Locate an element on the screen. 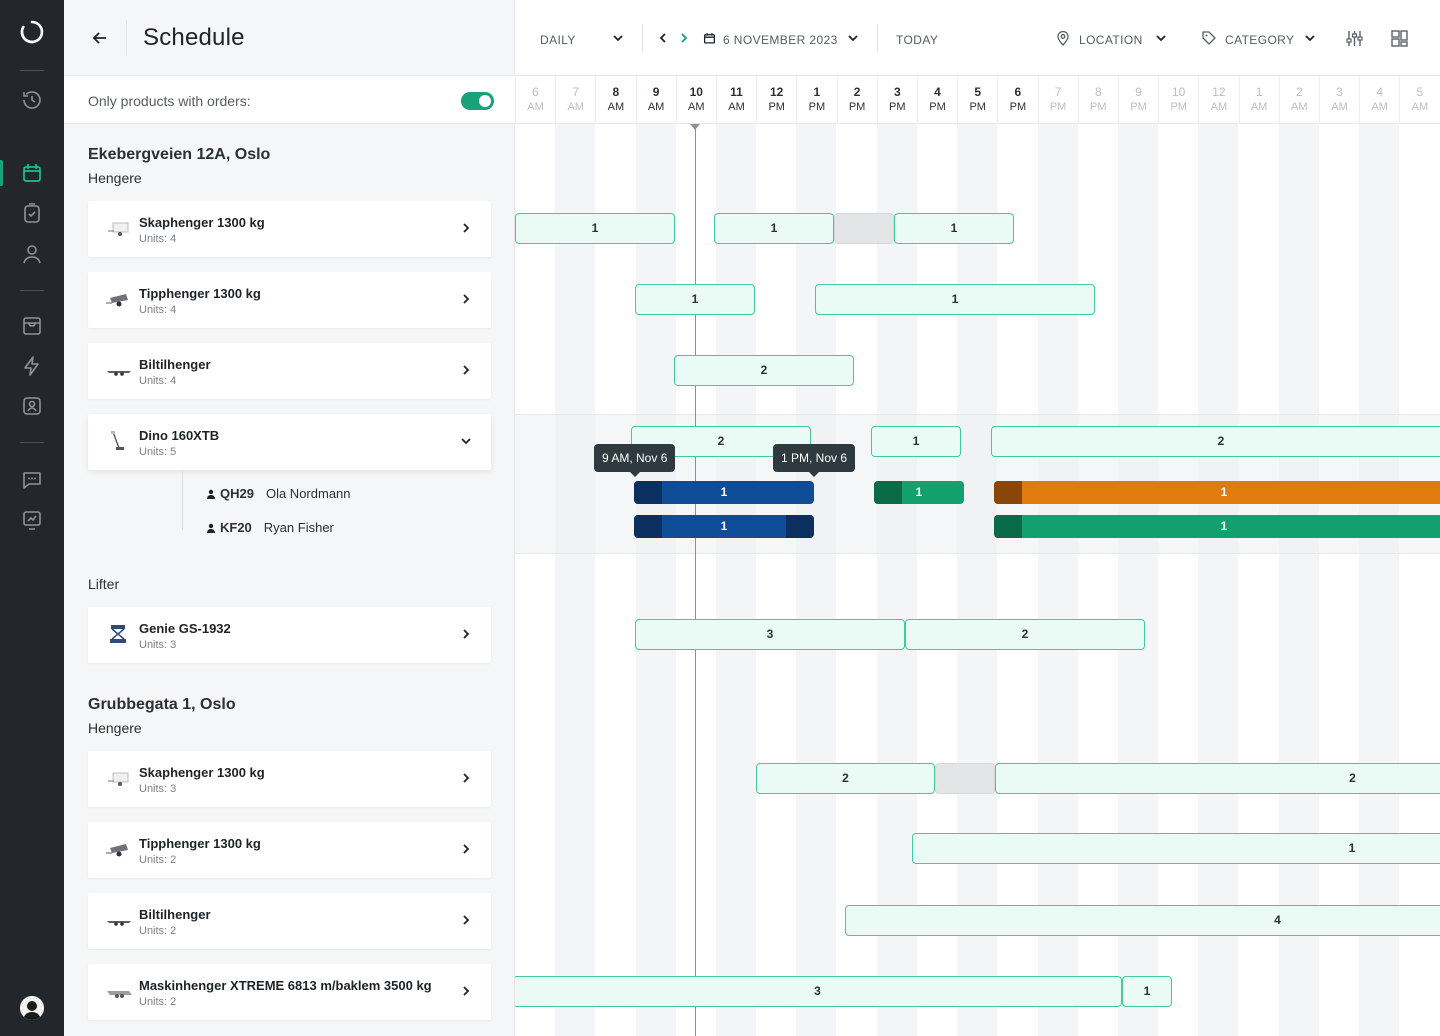 This screenshot has height=1036, width=1440. hour-column-label: 3 AM is located at coordinates (1339, 100).